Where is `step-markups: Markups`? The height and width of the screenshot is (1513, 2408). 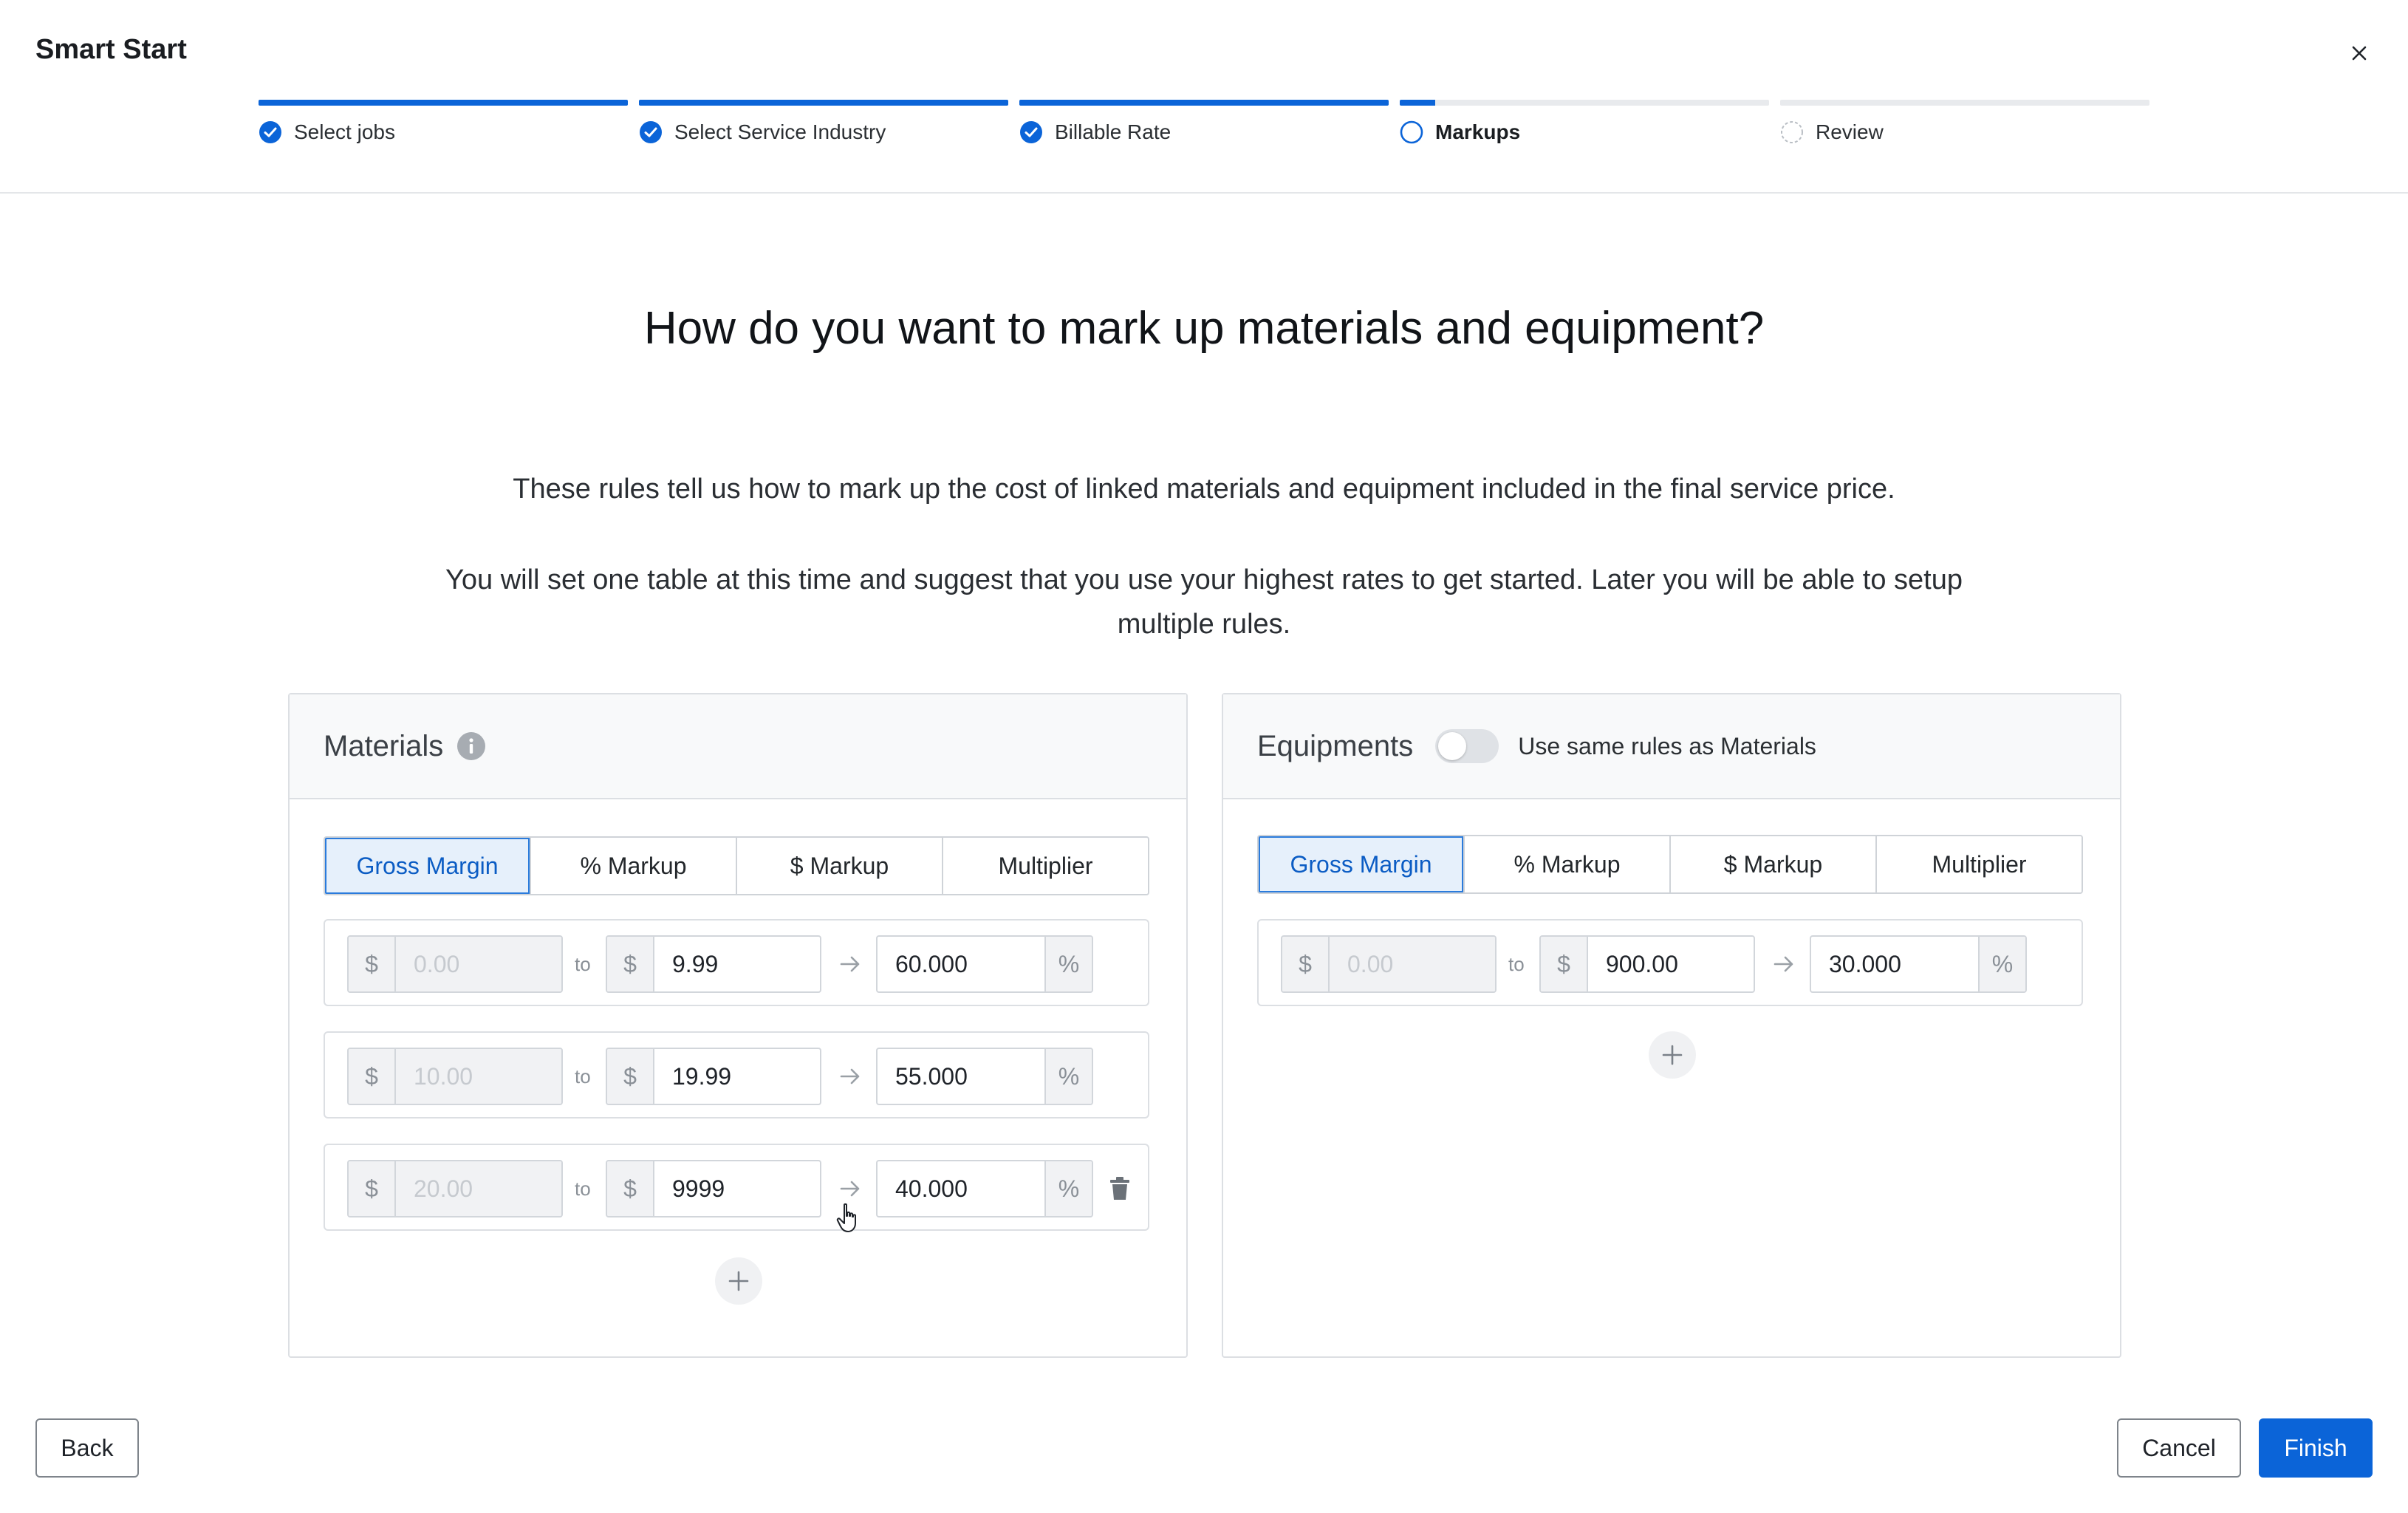
step-markups: Markups is located at coordinates (1584, 125).